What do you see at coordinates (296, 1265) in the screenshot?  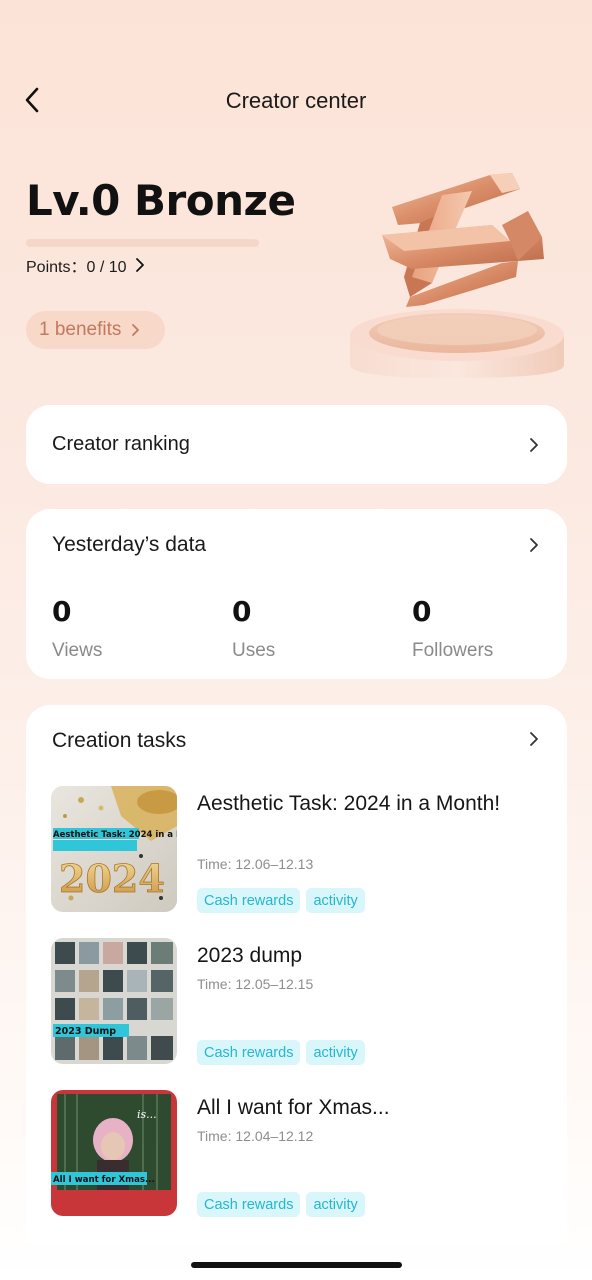 I see `home-indicator` at bounding box center [296, 1265].